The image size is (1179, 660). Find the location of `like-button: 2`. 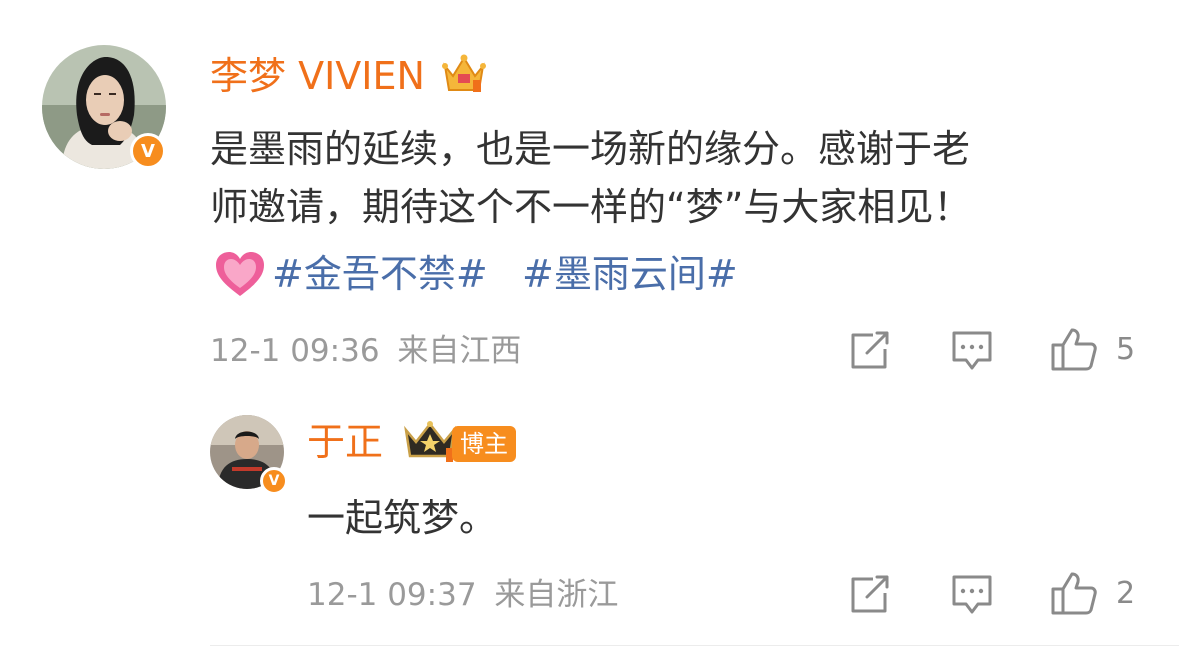

like-button: 2 is located at coordinates (1092, 593).